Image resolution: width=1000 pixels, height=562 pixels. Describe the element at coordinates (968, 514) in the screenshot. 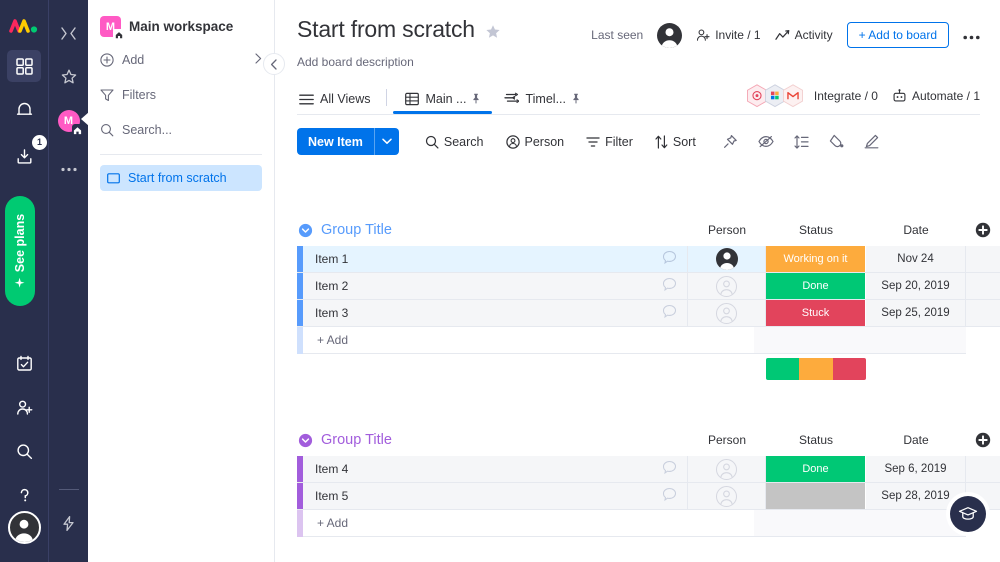

I see `learning-center-button` at that location.